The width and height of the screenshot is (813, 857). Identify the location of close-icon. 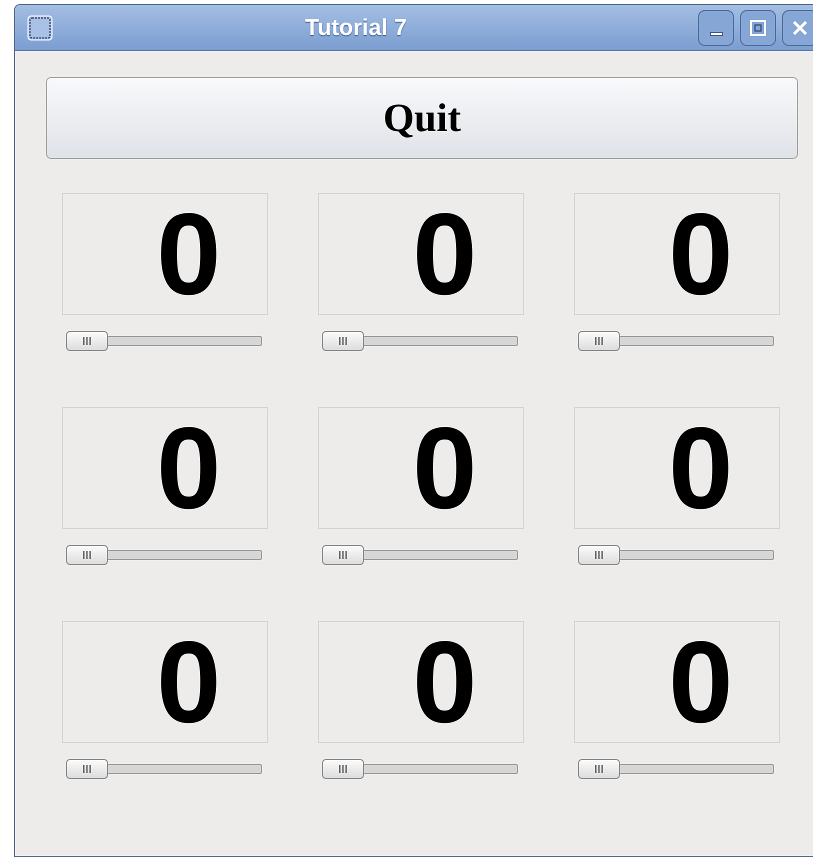
(800, 28).